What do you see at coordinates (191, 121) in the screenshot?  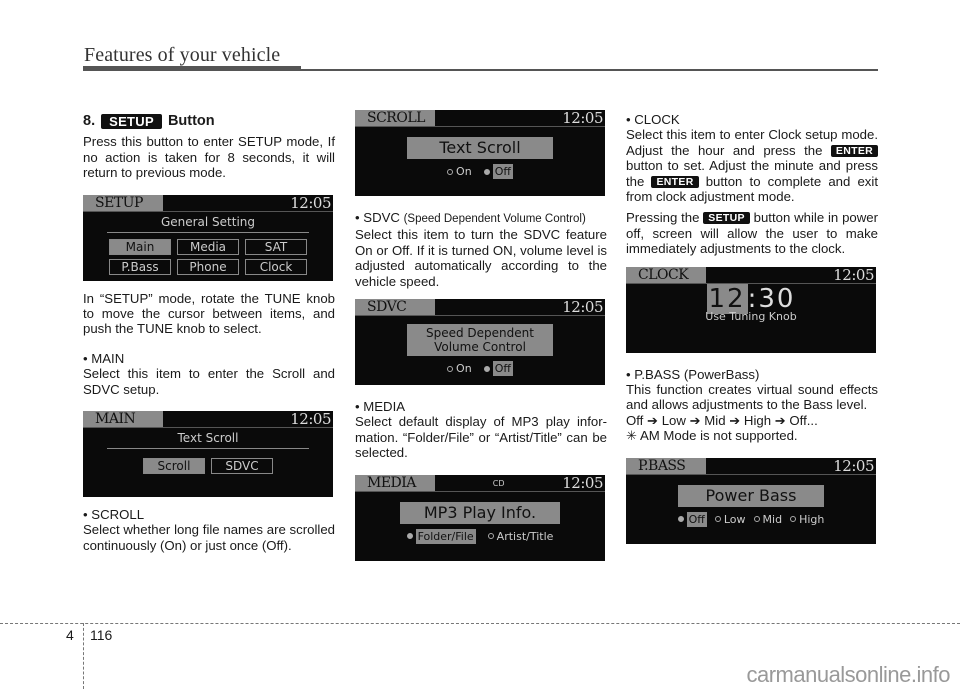 I see `section-title: Button` at bounding box center [191, 121].